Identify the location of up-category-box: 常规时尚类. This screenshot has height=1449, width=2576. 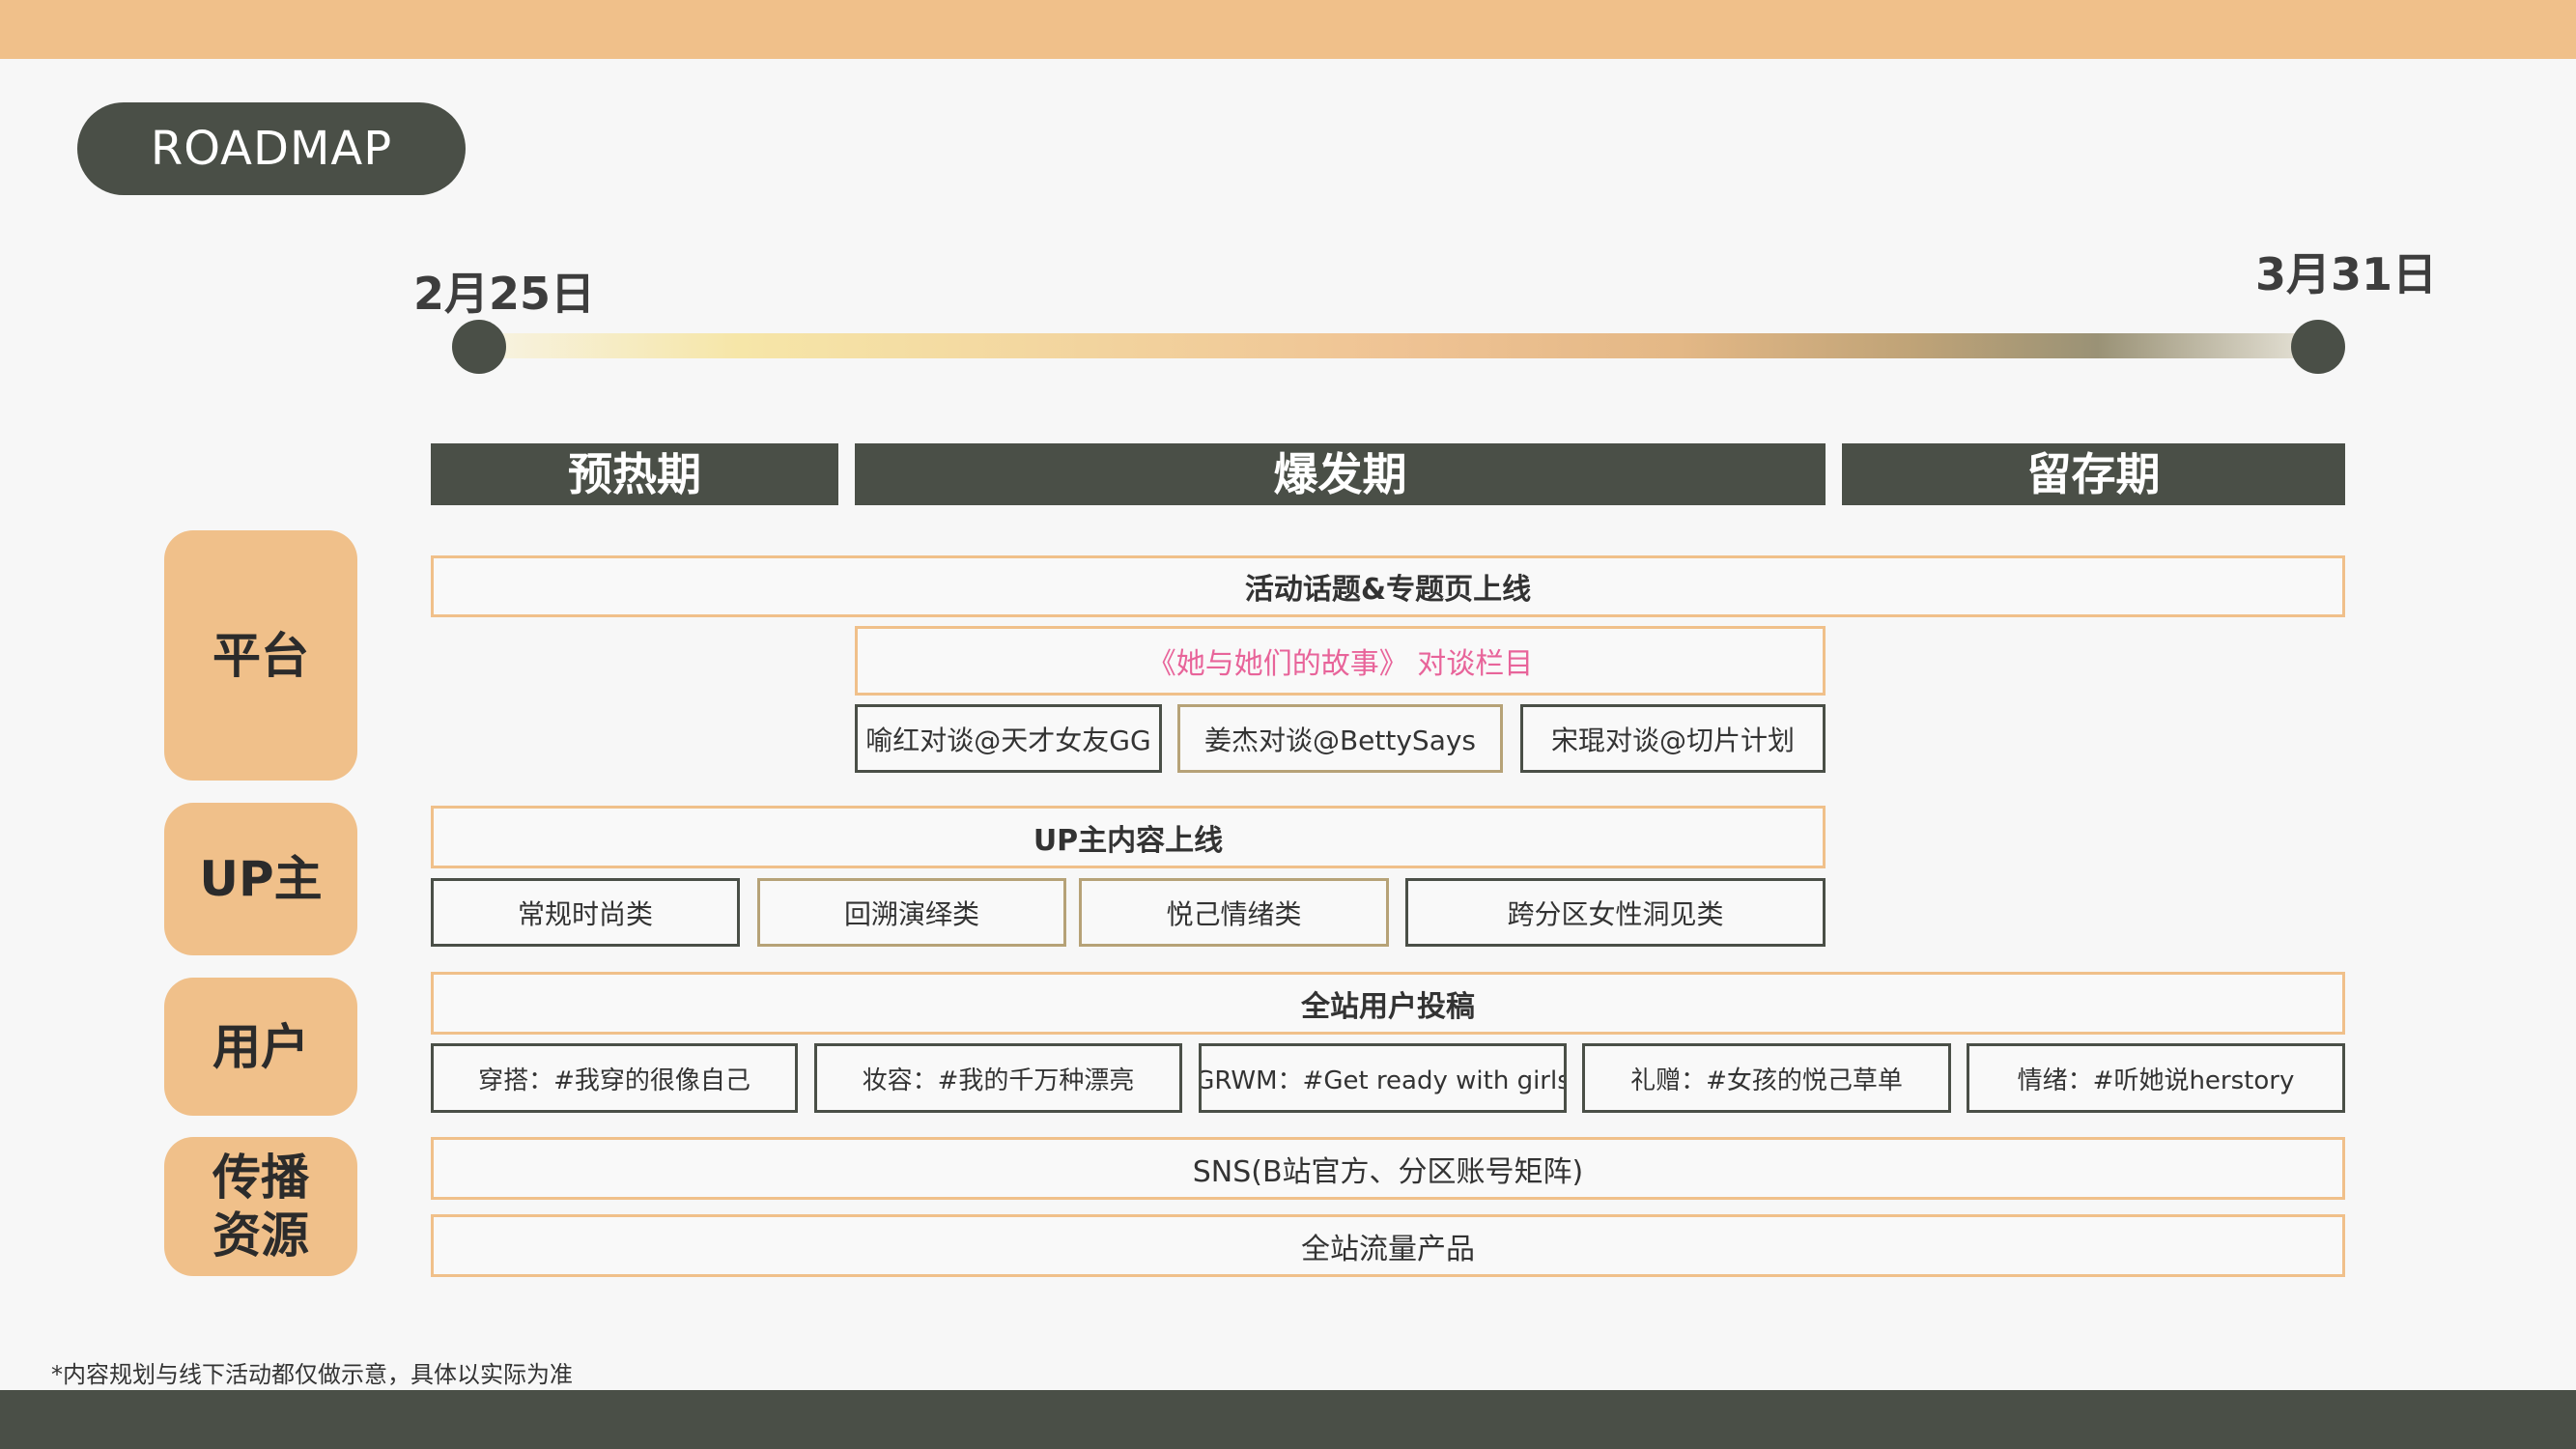
(585, 912).